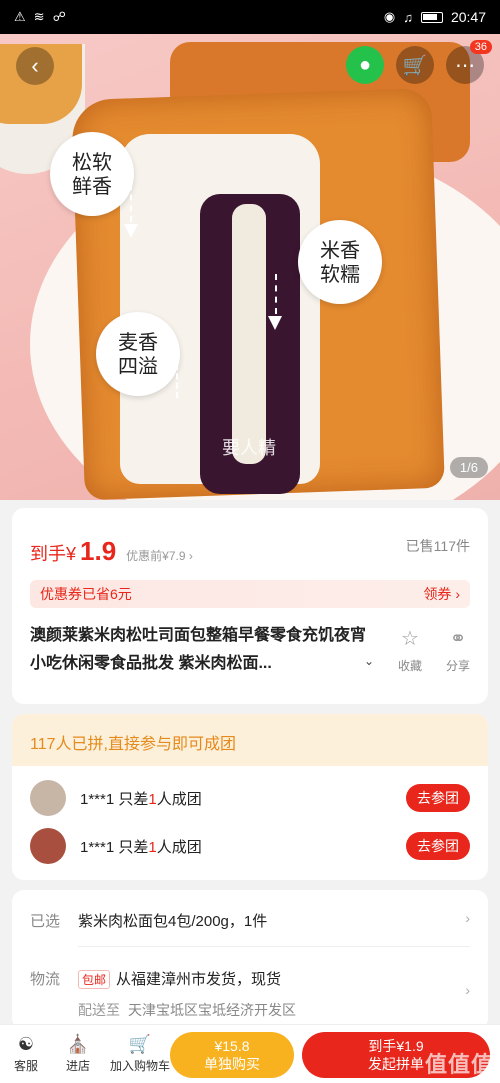 The height and width of the screenshot is (1083, 500). I want to click on bubble-text: 软糯, so click(340, 274).